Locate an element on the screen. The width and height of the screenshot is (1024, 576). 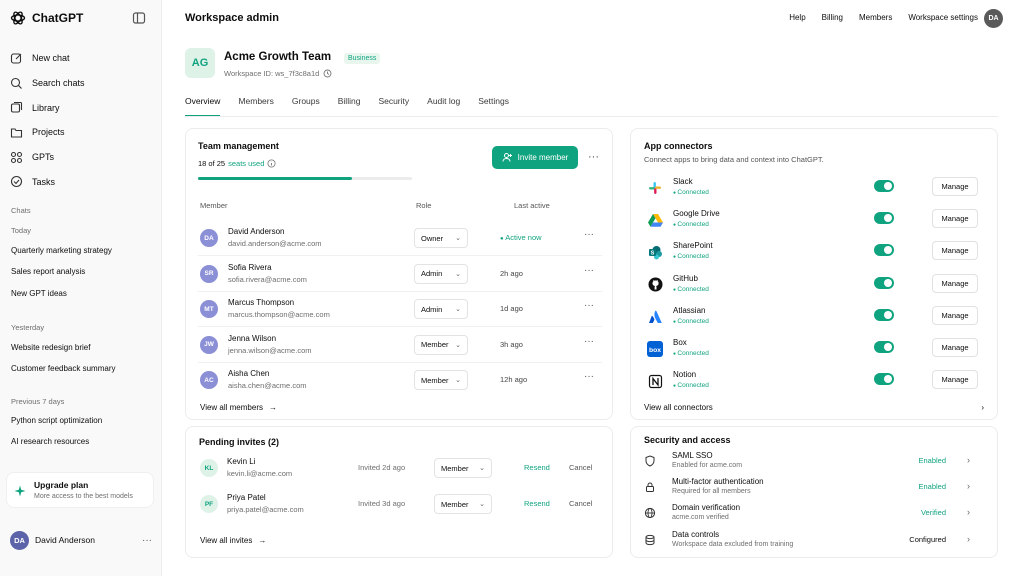
copy-icon is located at coordinates (327, 73).